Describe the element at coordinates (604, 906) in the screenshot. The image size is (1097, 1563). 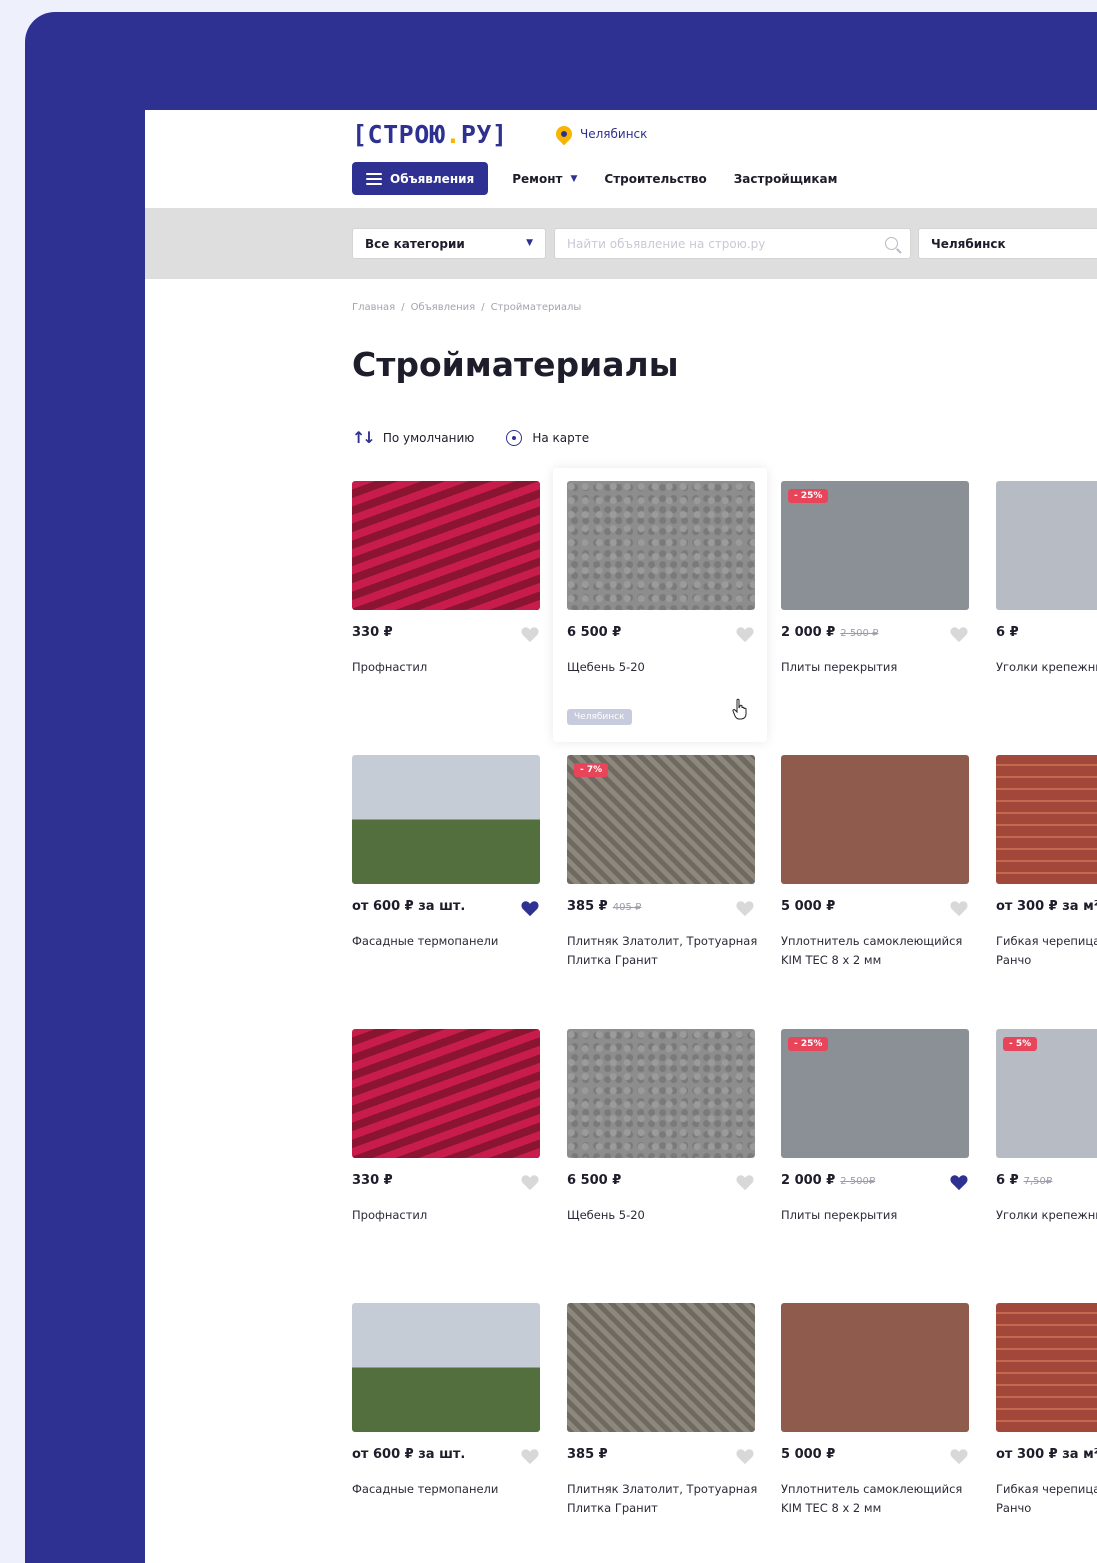
I see `product-price: 385 ₽405 ₽` at that location.